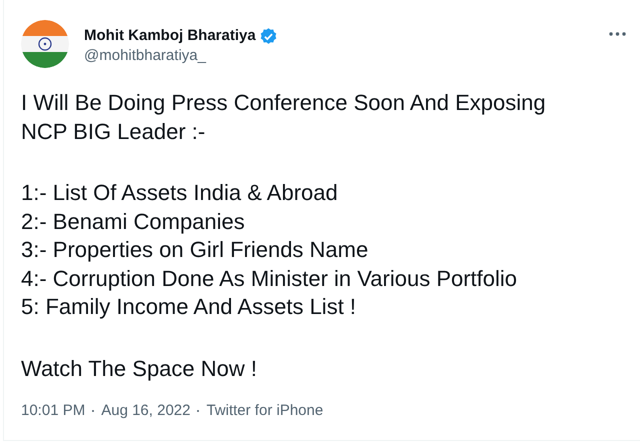 This screenshot has height=444, width=640. Describe the element at coordinates (617, 34) in the screenshot. I see `more-options-icon` at that location.